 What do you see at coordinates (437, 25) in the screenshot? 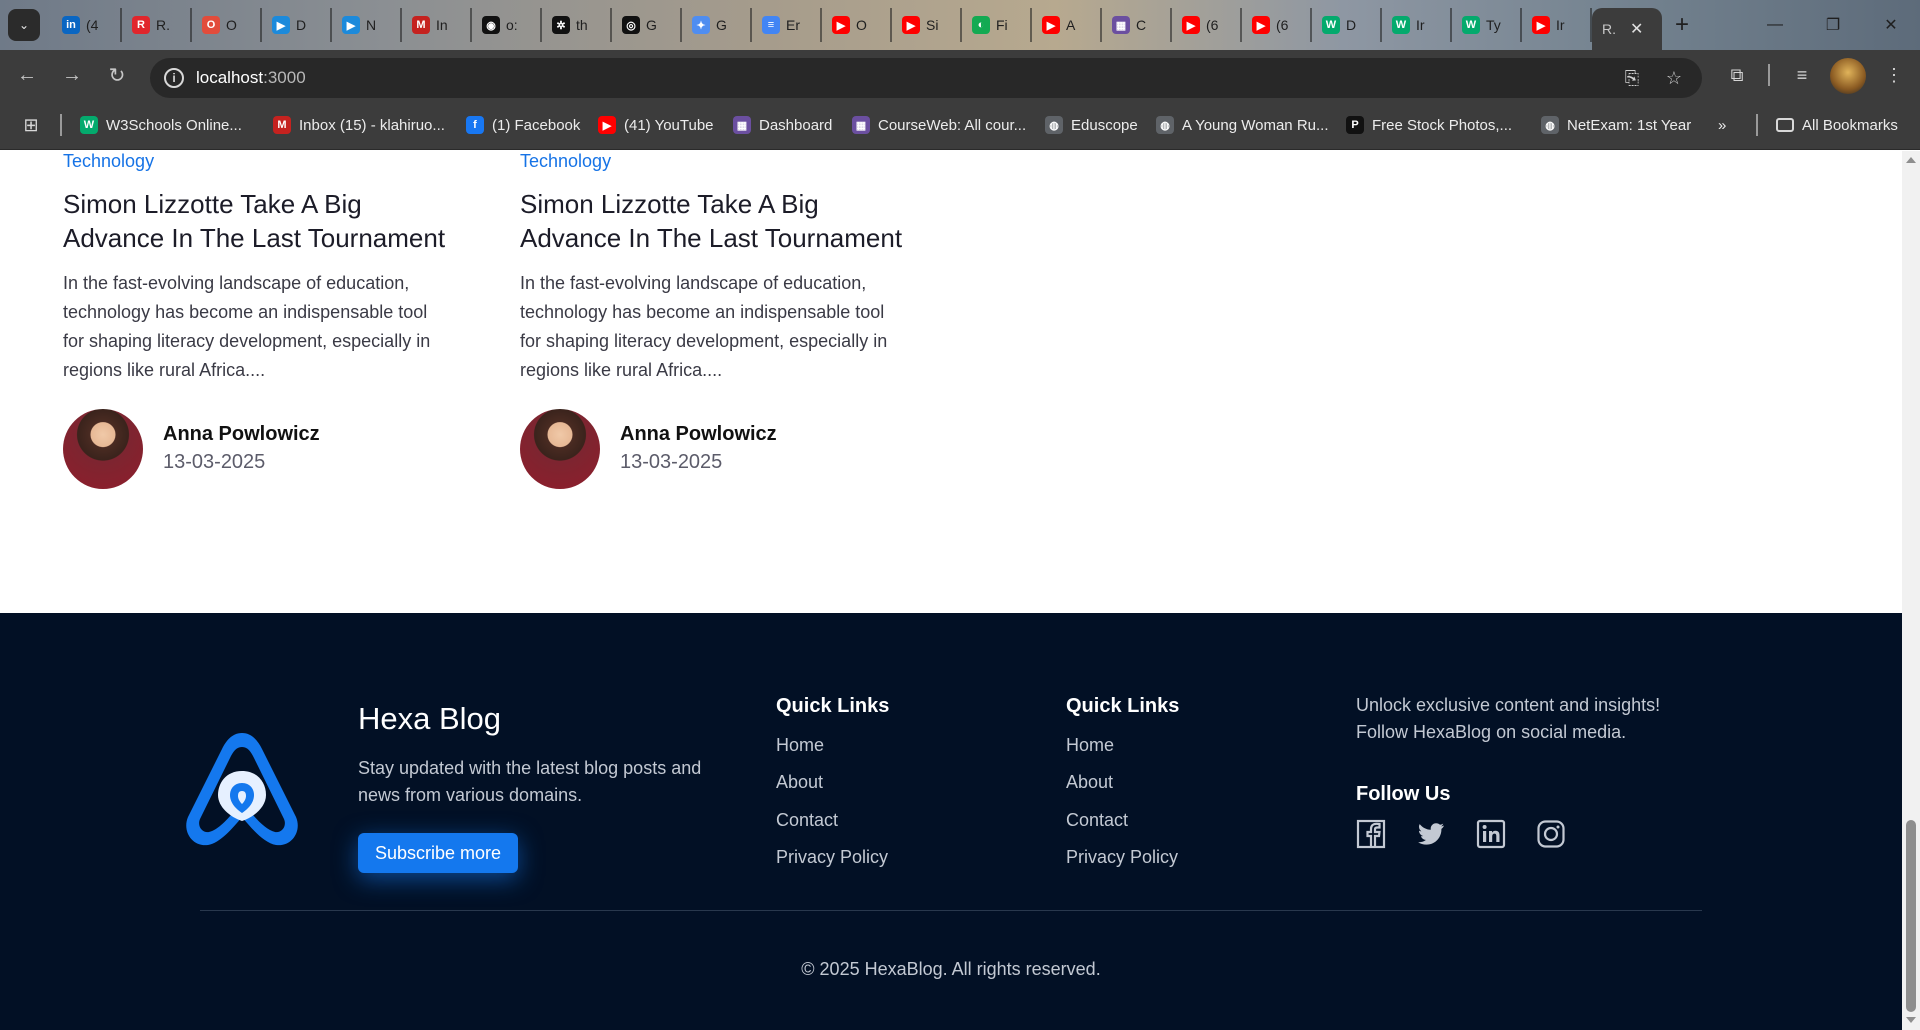
I see `browser-tab: M In` at bounding box center [437, 25].